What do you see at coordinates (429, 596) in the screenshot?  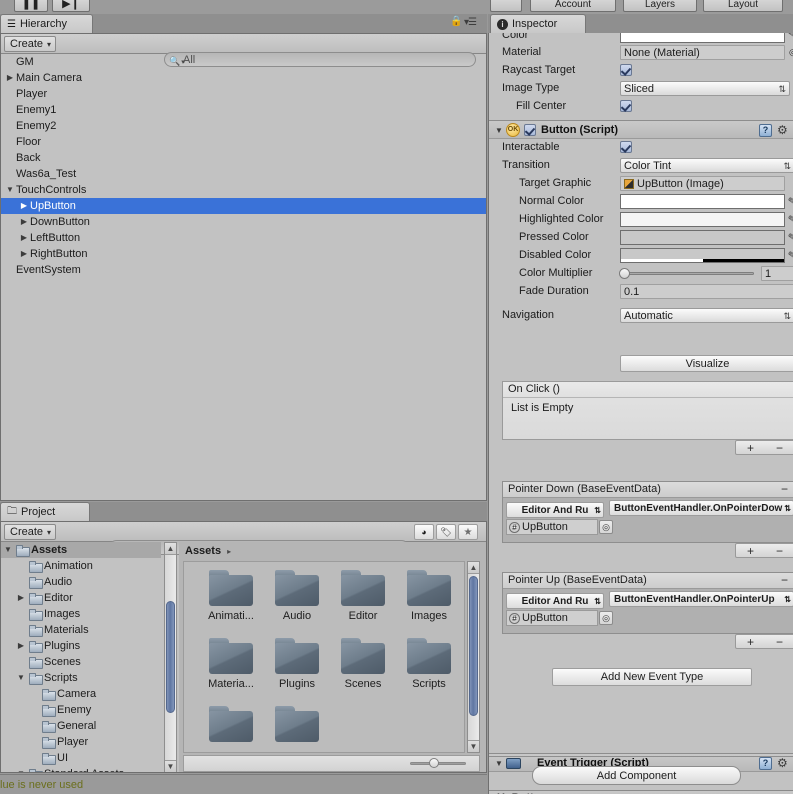 I see `asset-item: Images` at bounding box center [429, 596].